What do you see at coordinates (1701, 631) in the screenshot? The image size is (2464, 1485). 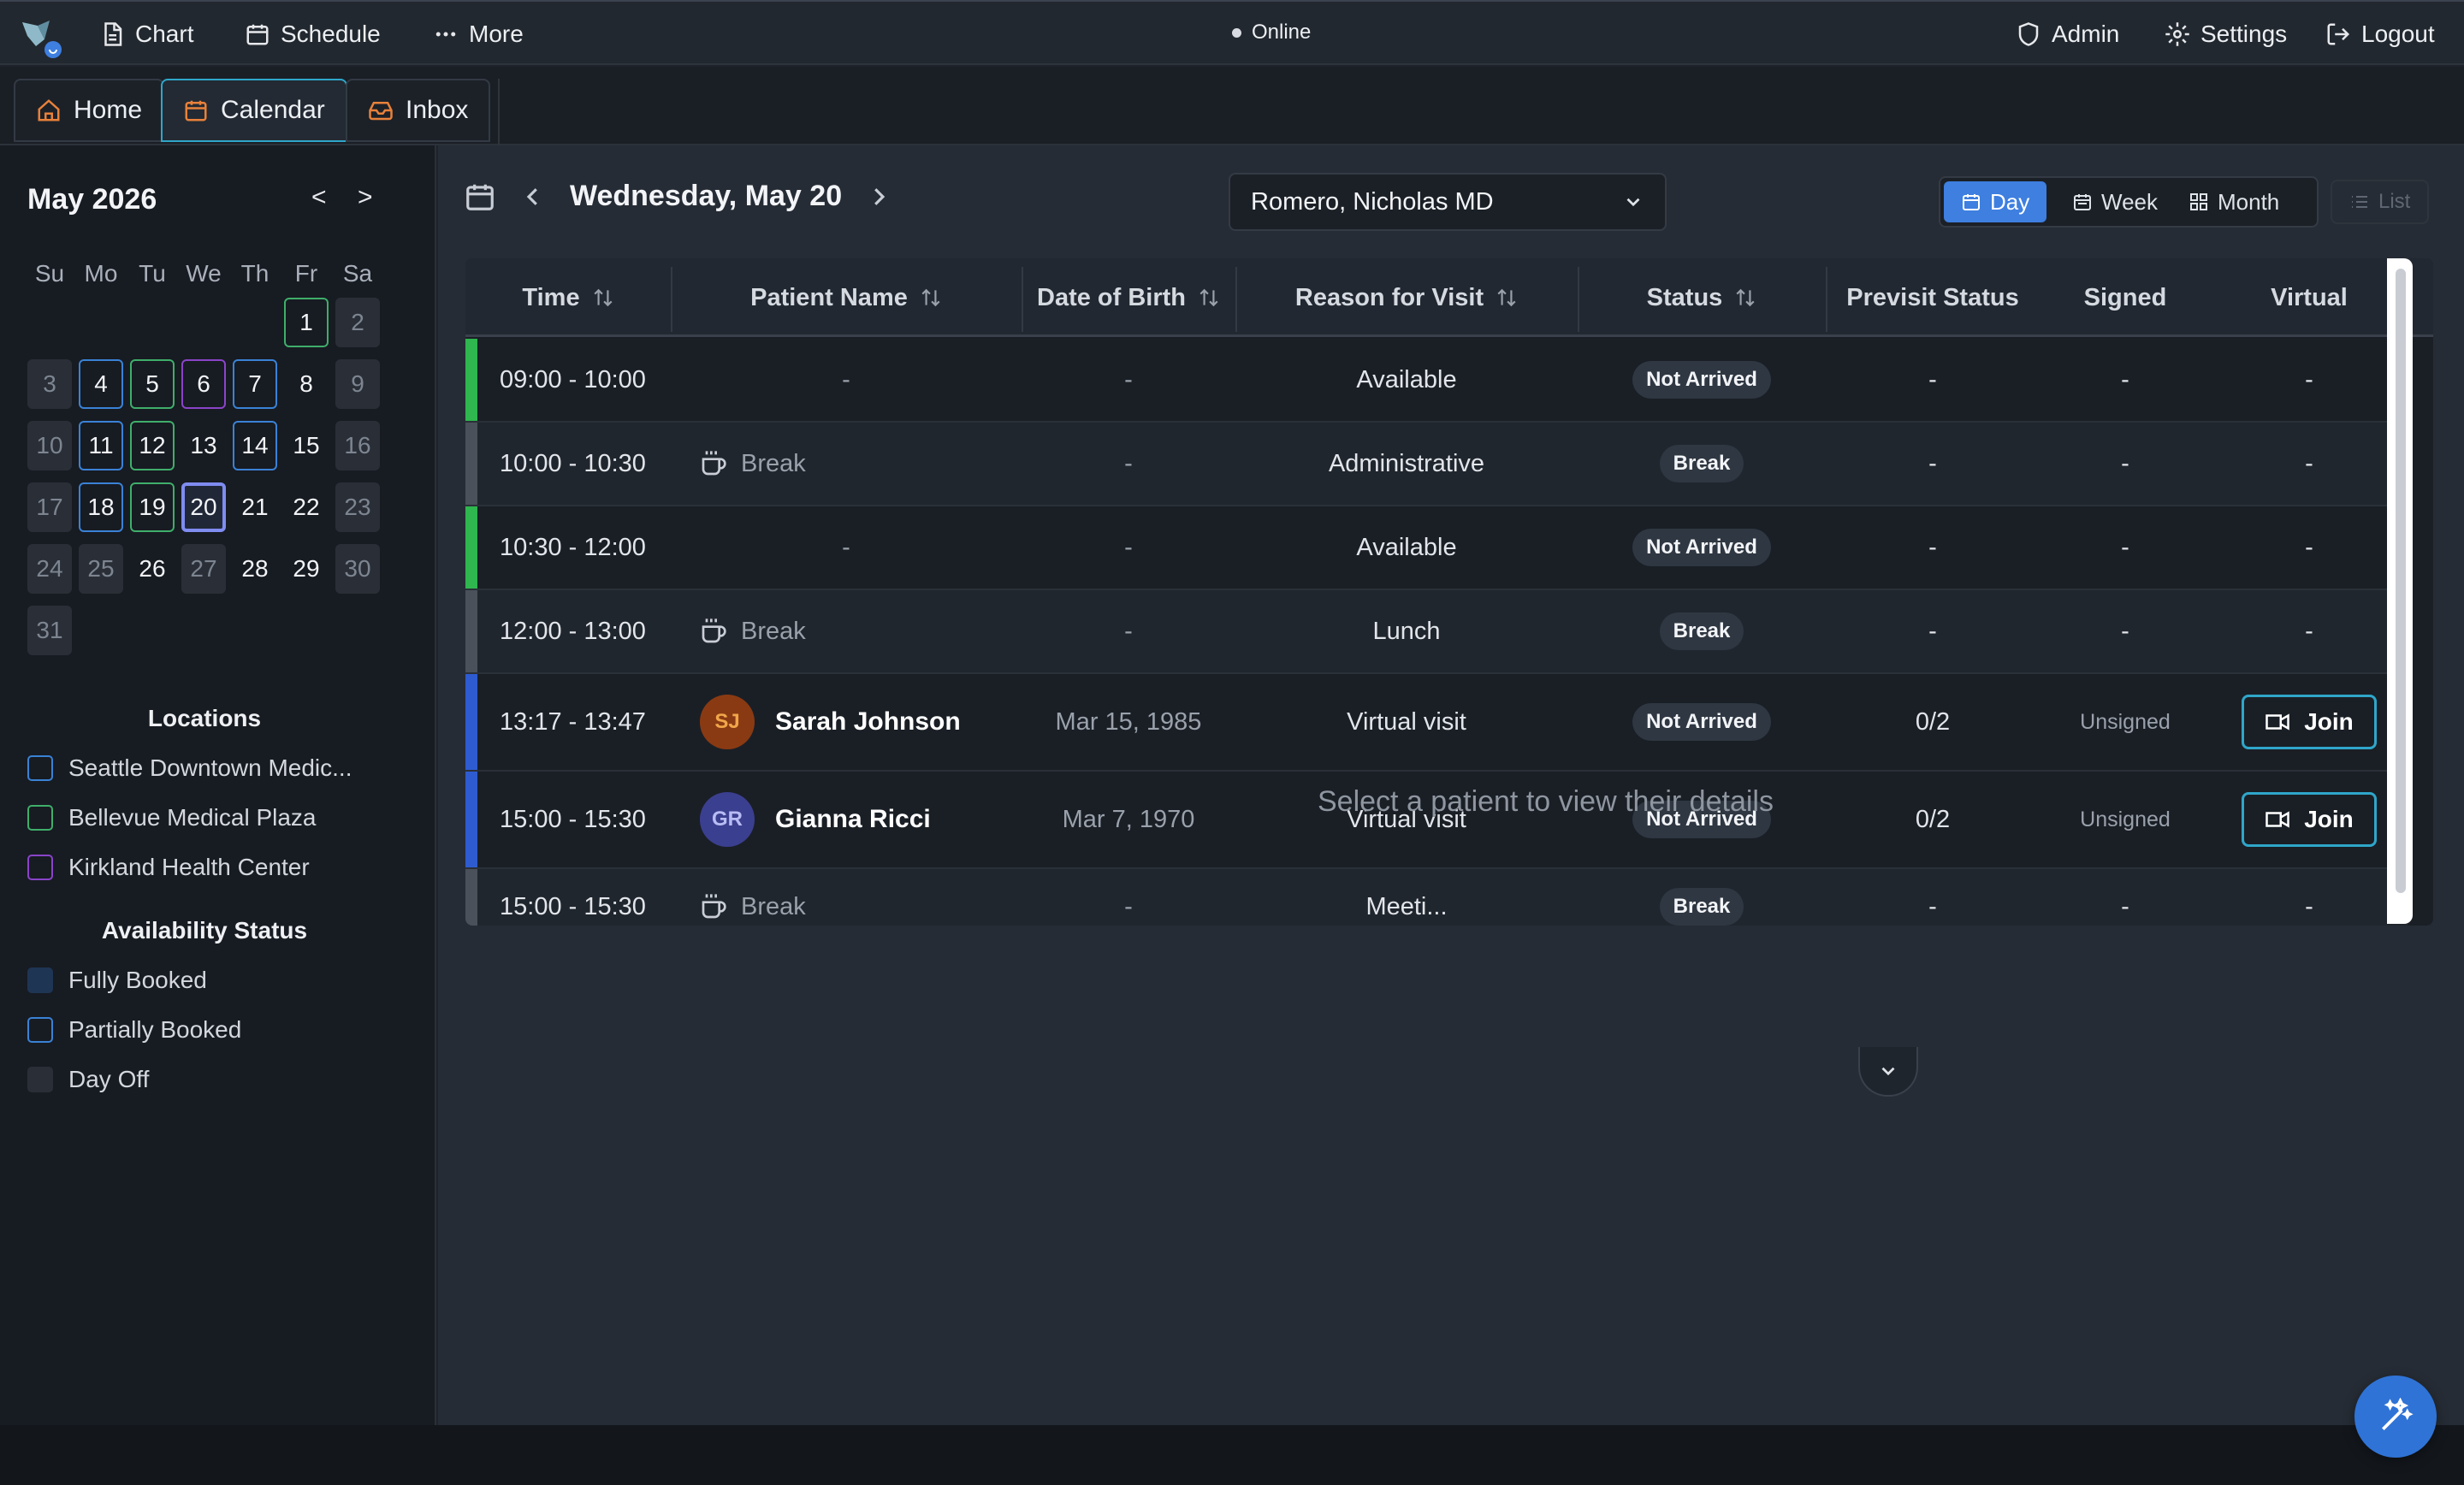 I see `status-badge: Break` at bounding box center [1701, 631].